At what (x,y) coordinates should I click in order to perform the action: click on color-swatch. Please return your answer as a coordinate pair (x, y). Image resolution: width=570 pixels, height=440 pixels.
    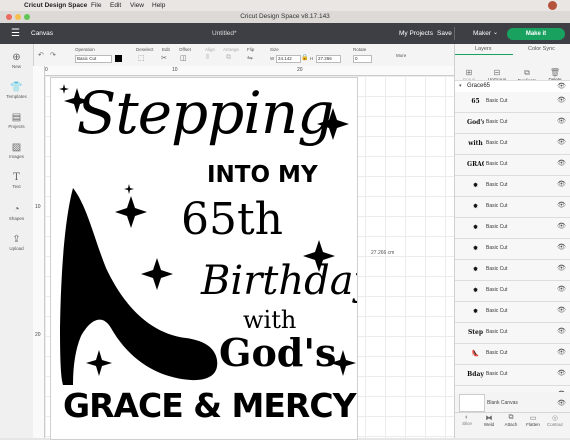
    Looking at the image, I should click on (118, 58).